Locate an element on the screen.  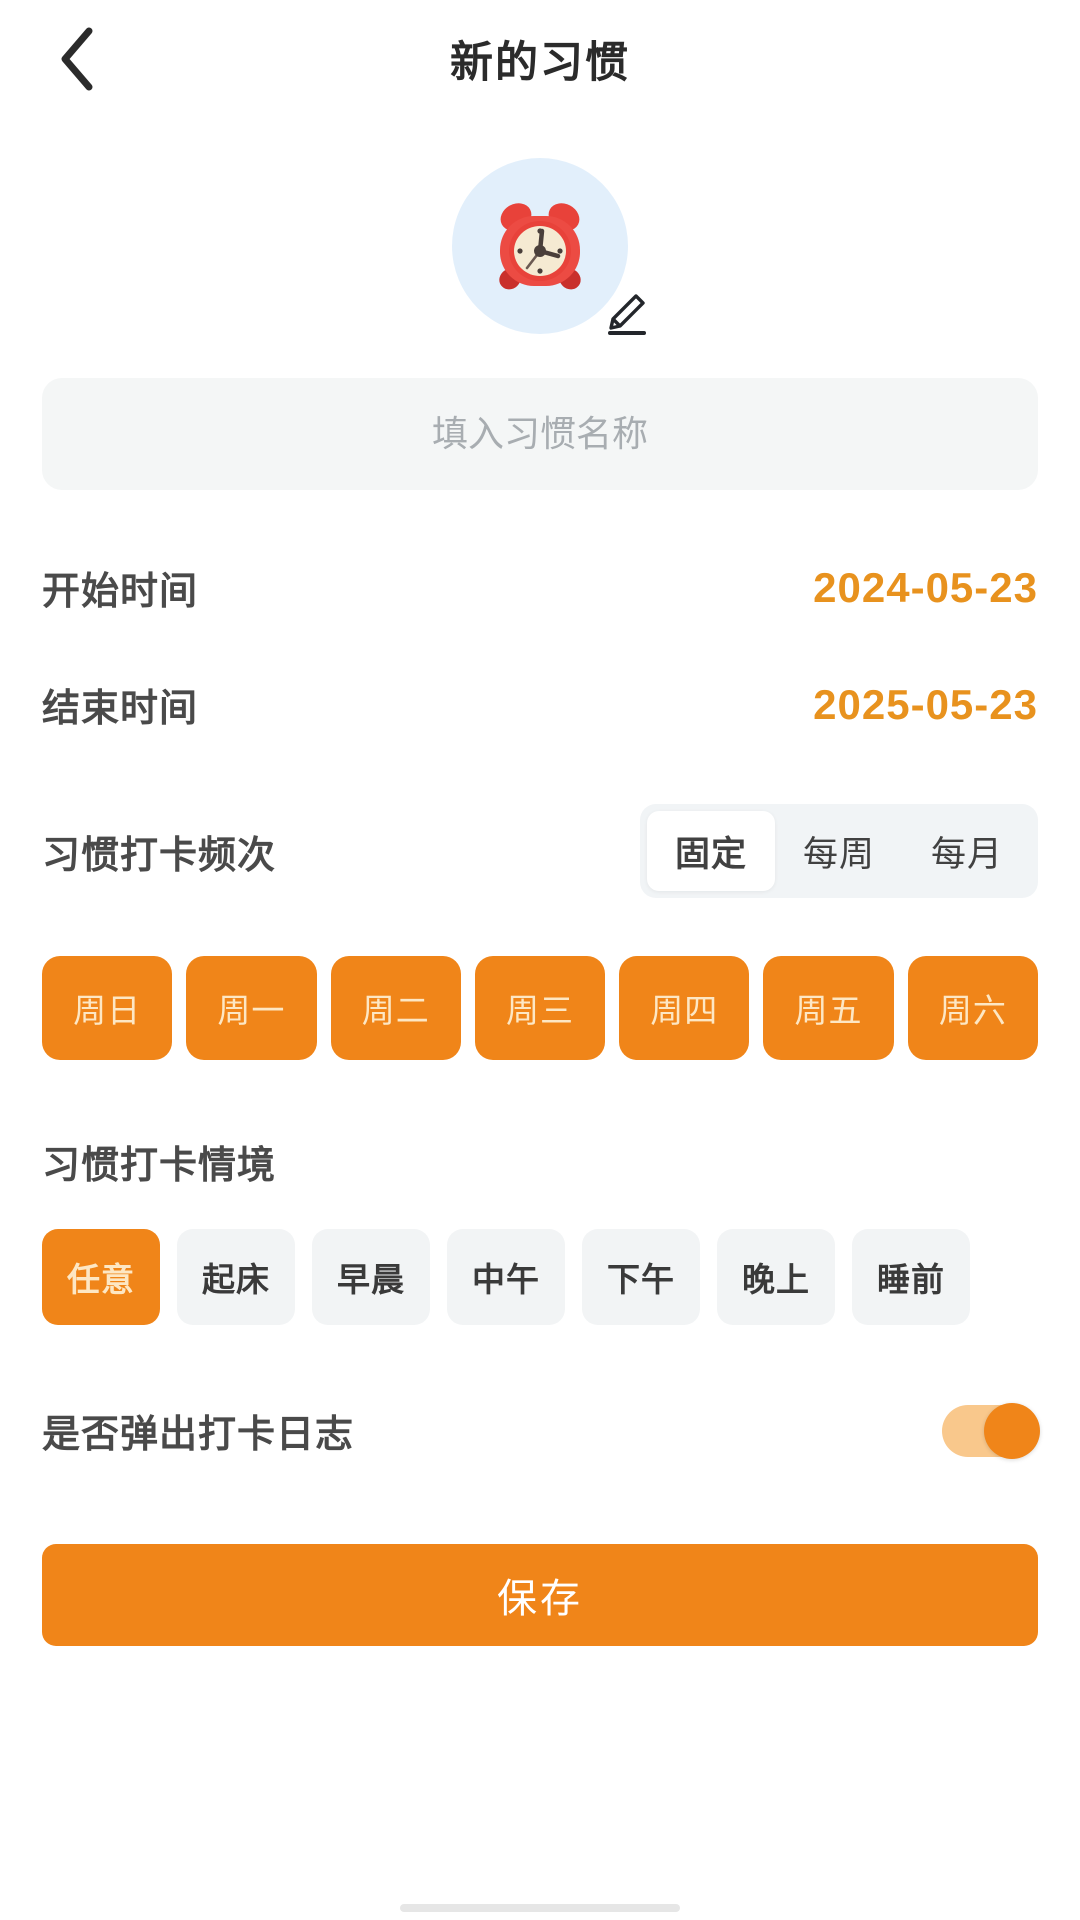
start-date-value: 2024-05-23 is located at coordinates (925, 588).